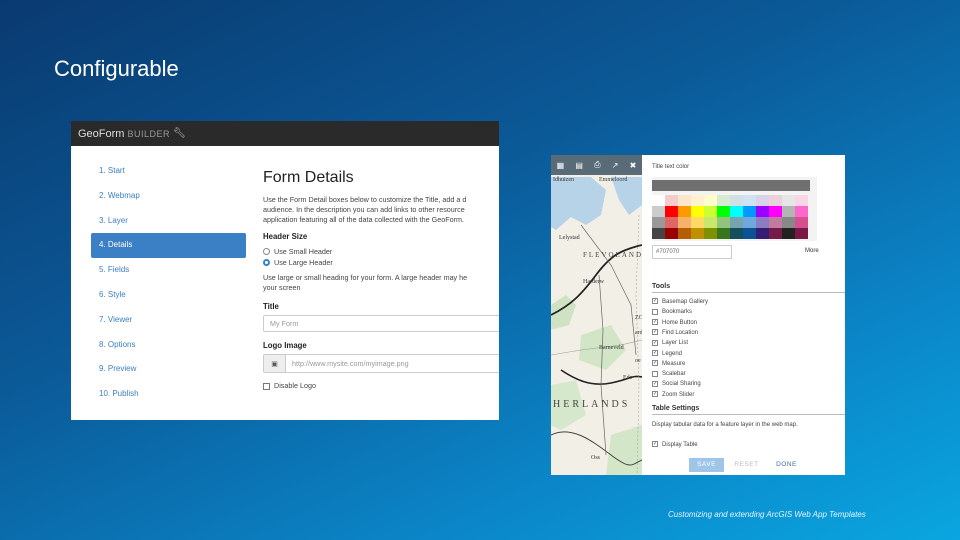  I want to click on tool-checkbox: ✓ Zoom Slider, so click(673, 395).